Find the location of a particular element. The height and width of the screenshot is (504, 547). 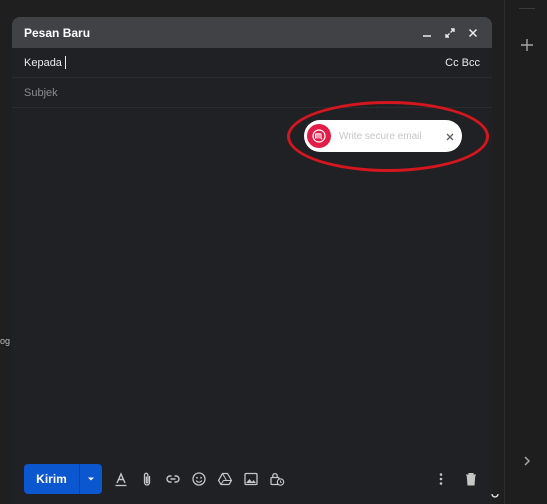

subject-field: Subjek is located at coordinates (41, 93).